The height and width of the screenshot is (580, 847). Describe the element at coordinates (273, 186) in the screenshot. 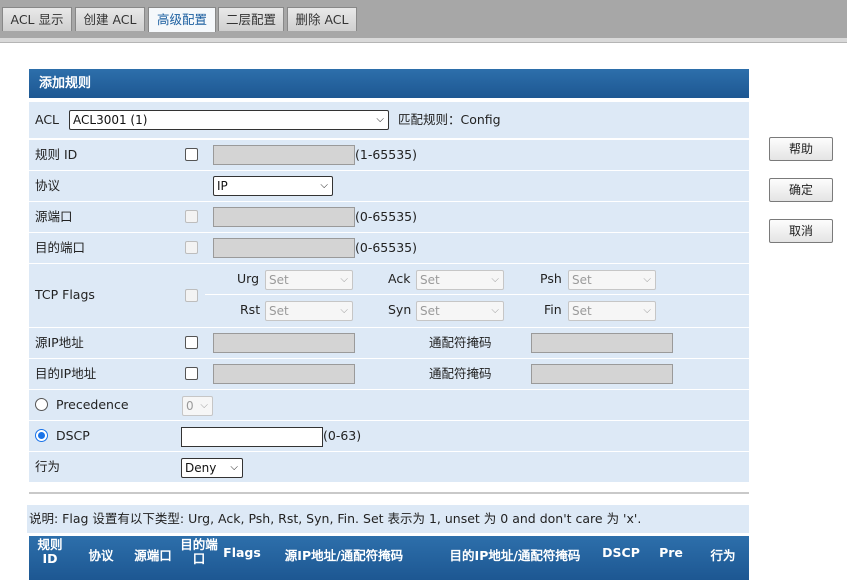

I see `protocol-select: IP ⌵` at that location.